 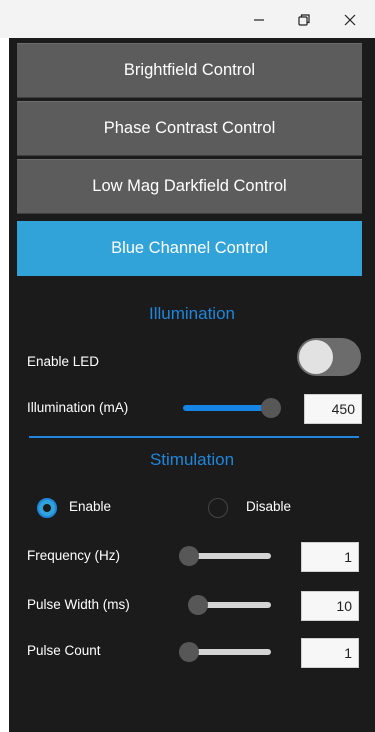 What do you see at coordinates (189, 248) in the screenshot?
I see `blue-channel-control-button: Blue Channel Control` at bounding box center [189, 248].